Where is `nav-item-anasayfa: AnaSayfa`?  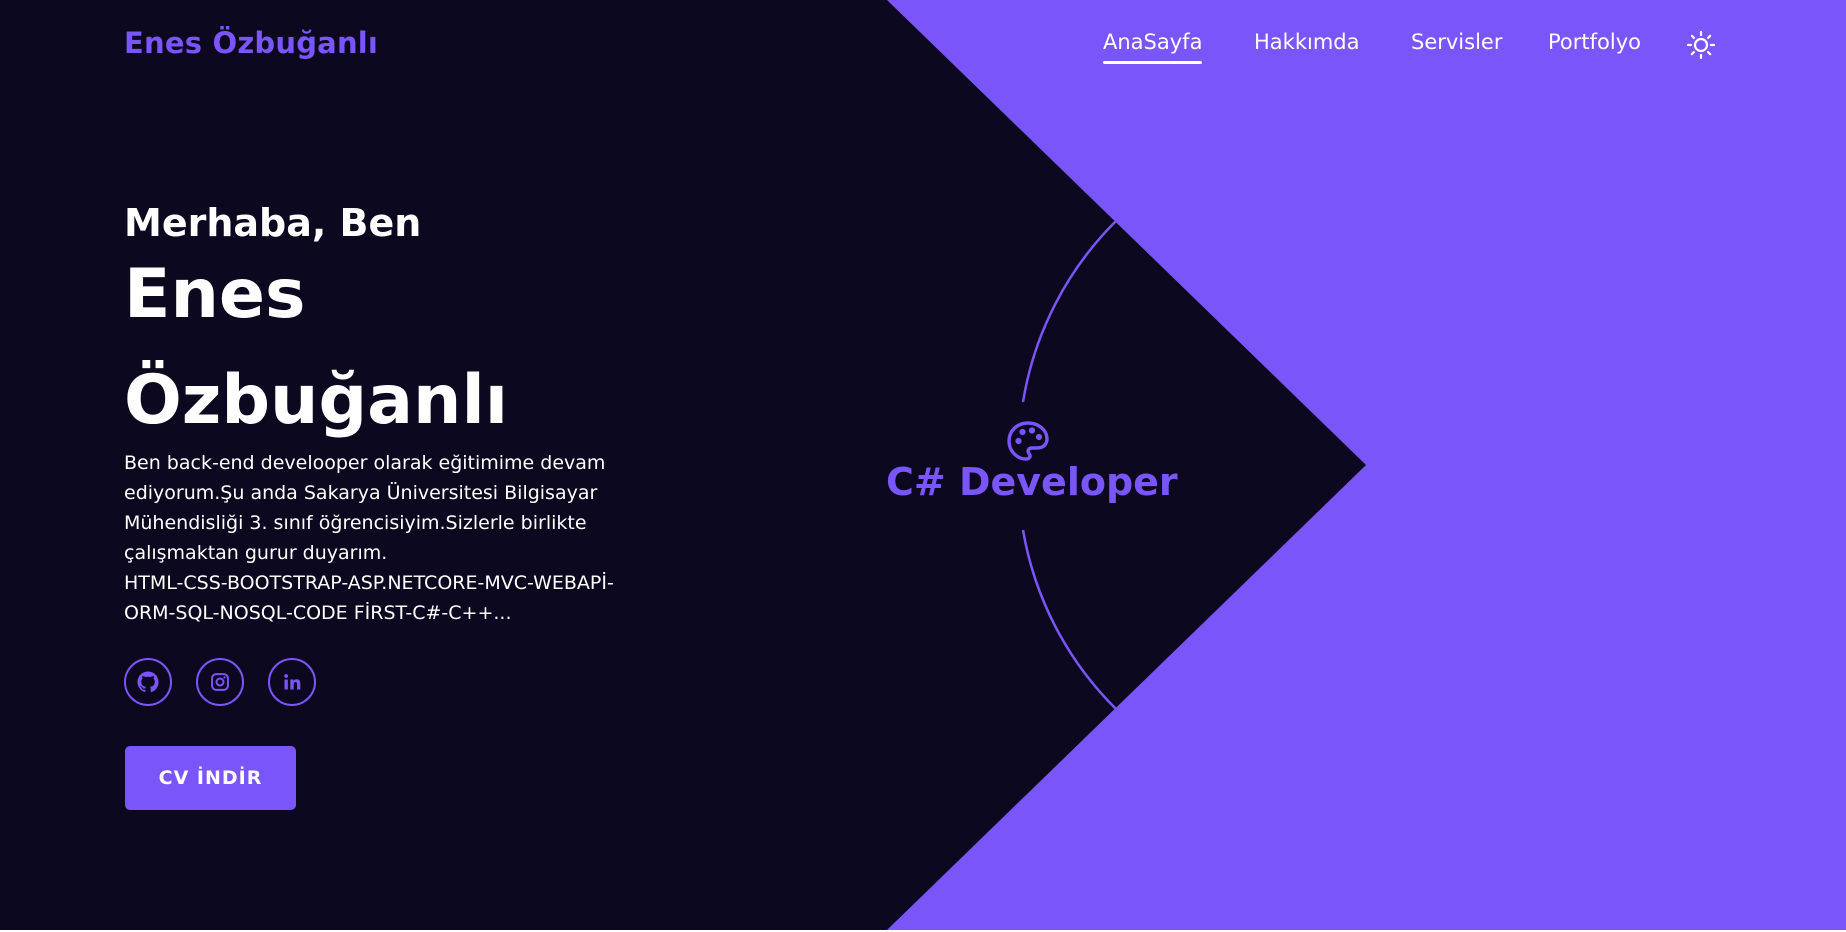
nav-item-anasayfa: AnaSayfa is located at coordinates (1153, 47).